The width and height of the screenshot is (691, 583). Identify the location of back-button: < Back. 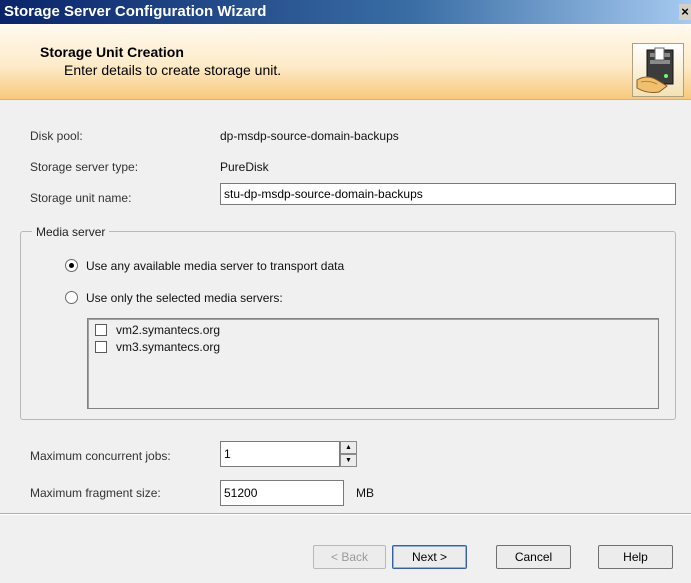
(349, 557).